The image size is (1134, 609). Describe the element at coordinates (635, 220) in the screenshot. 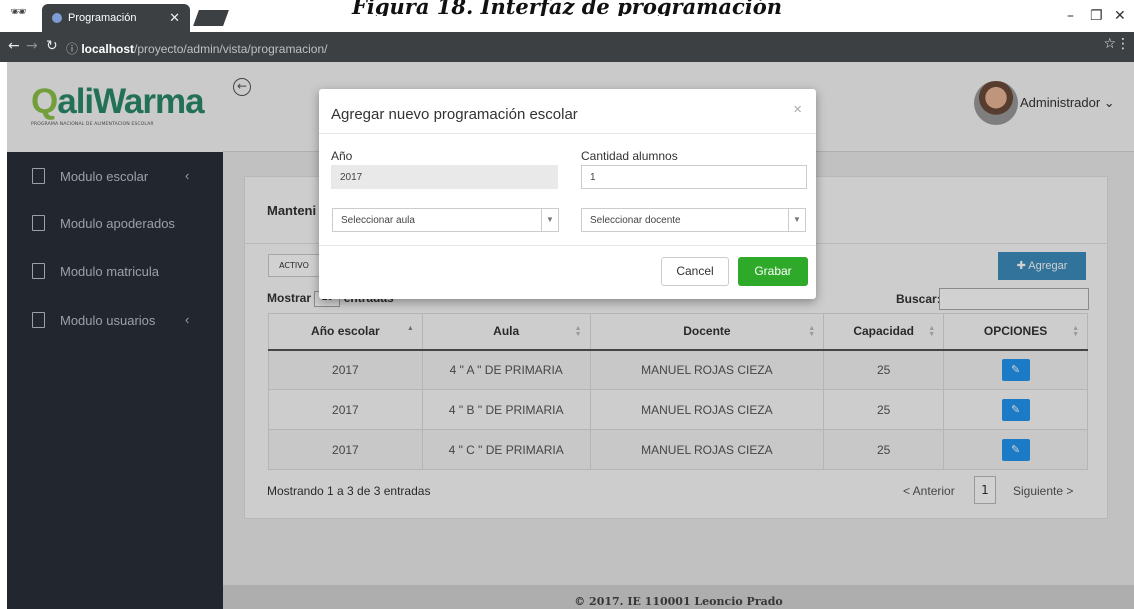

I see `docente-placeholder: Seleccionar docente` at that location.